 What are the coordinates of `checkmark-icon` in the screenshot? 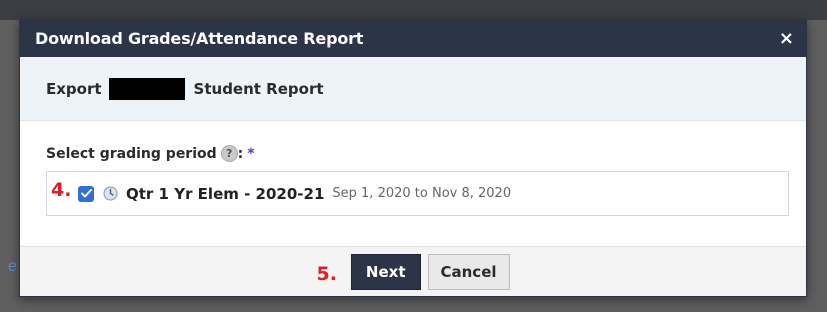 It's located at (86, 193).